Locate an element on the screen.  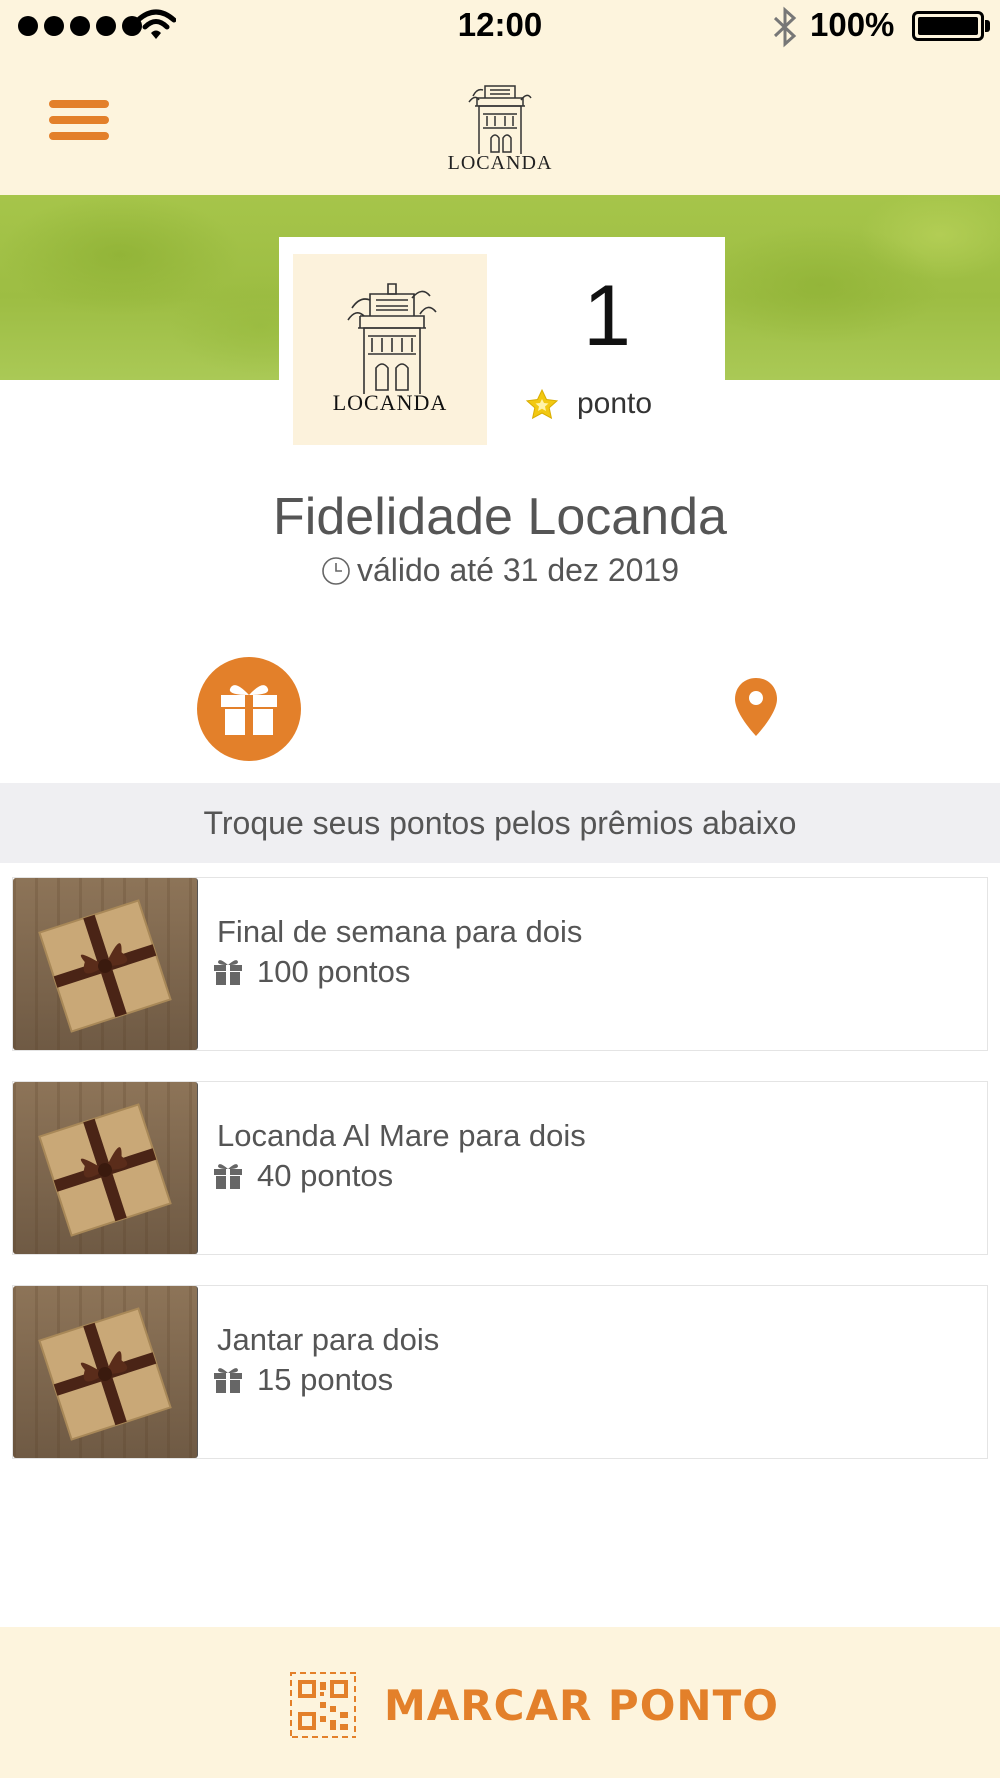
star-icon is located at coordinates (542, 404).